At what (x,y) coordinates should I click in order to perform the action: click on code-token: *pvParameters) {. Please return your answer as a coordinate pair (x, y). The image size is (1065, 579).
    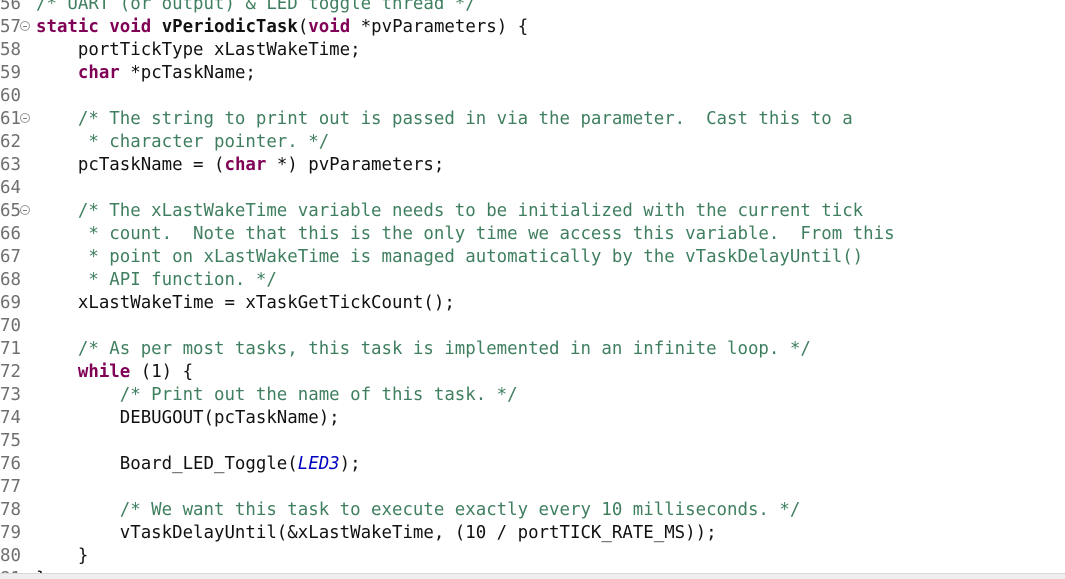
    Looking at the image, I should click on (439, 27).